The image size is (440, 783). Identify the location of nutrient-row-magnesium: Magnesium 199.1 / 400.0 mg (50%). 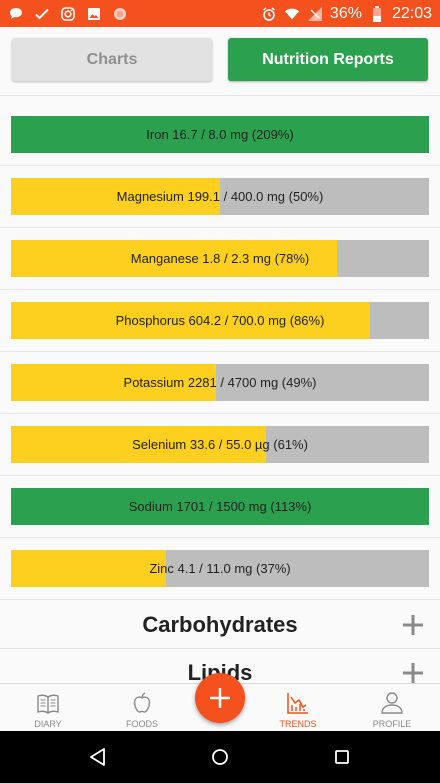
(220, 197).